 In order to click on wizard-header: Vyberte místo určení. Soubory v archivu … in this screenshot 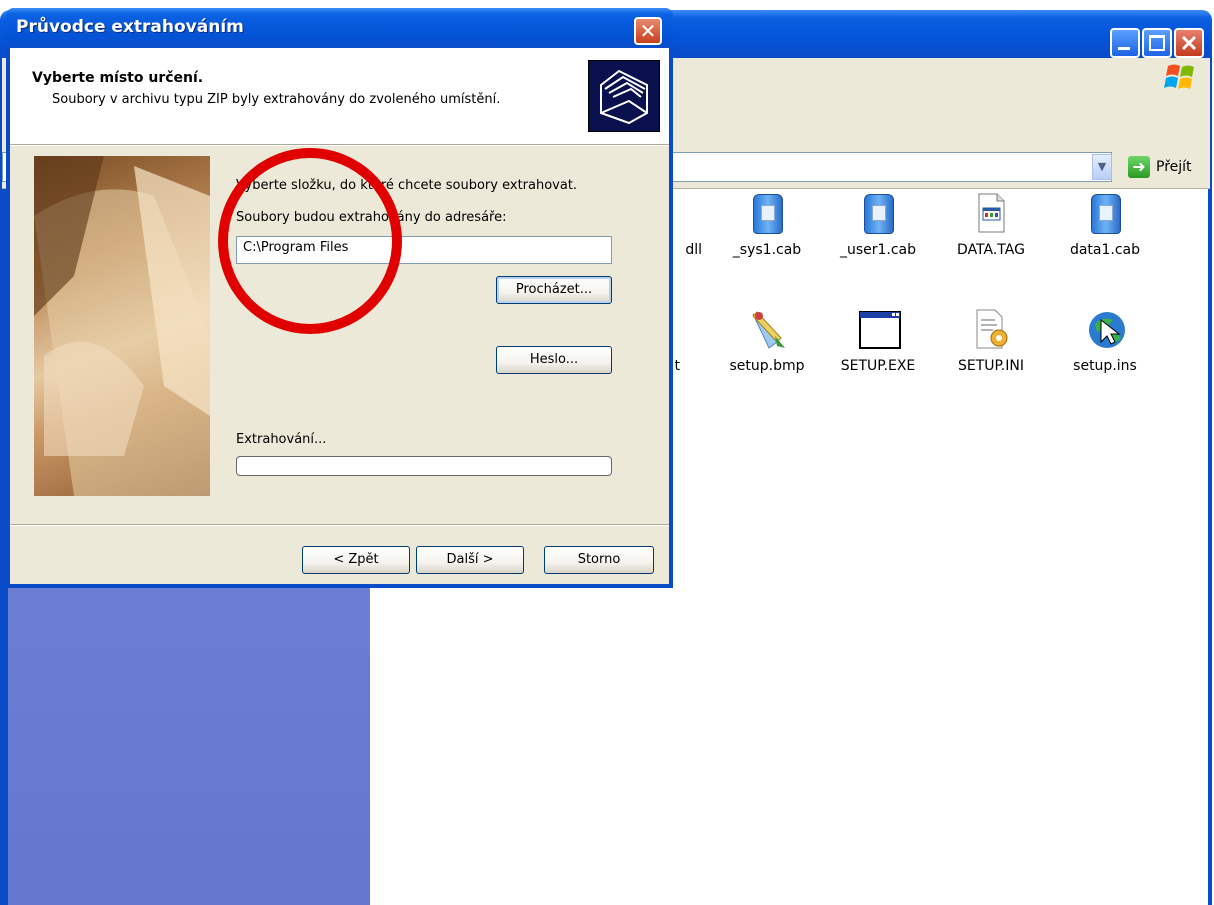, I will do `click(339, 96)`.